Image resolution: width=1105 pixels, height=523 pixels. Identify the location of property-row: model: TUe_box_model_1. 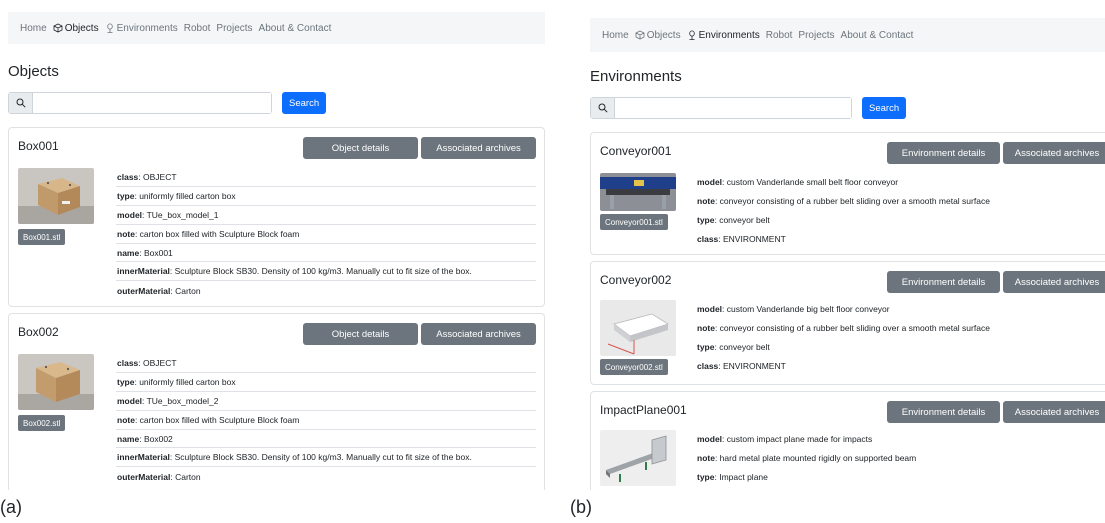
(326, 215).